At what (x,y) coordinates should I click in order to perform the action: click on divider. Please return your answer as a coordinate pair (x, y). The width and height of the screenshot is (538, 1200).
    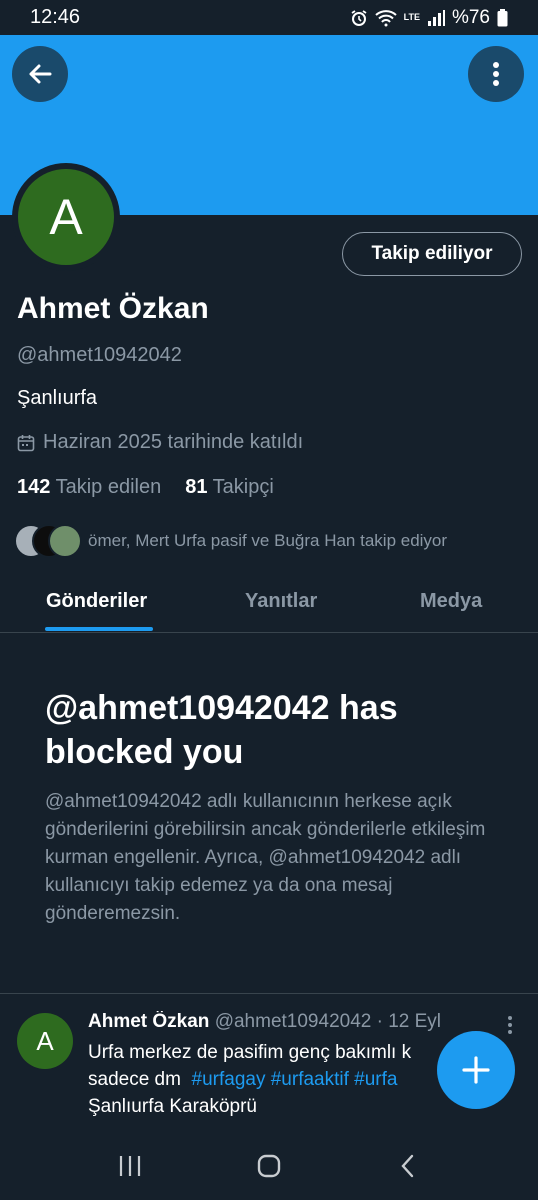
    Looking at the image, I should click on (269, 993).